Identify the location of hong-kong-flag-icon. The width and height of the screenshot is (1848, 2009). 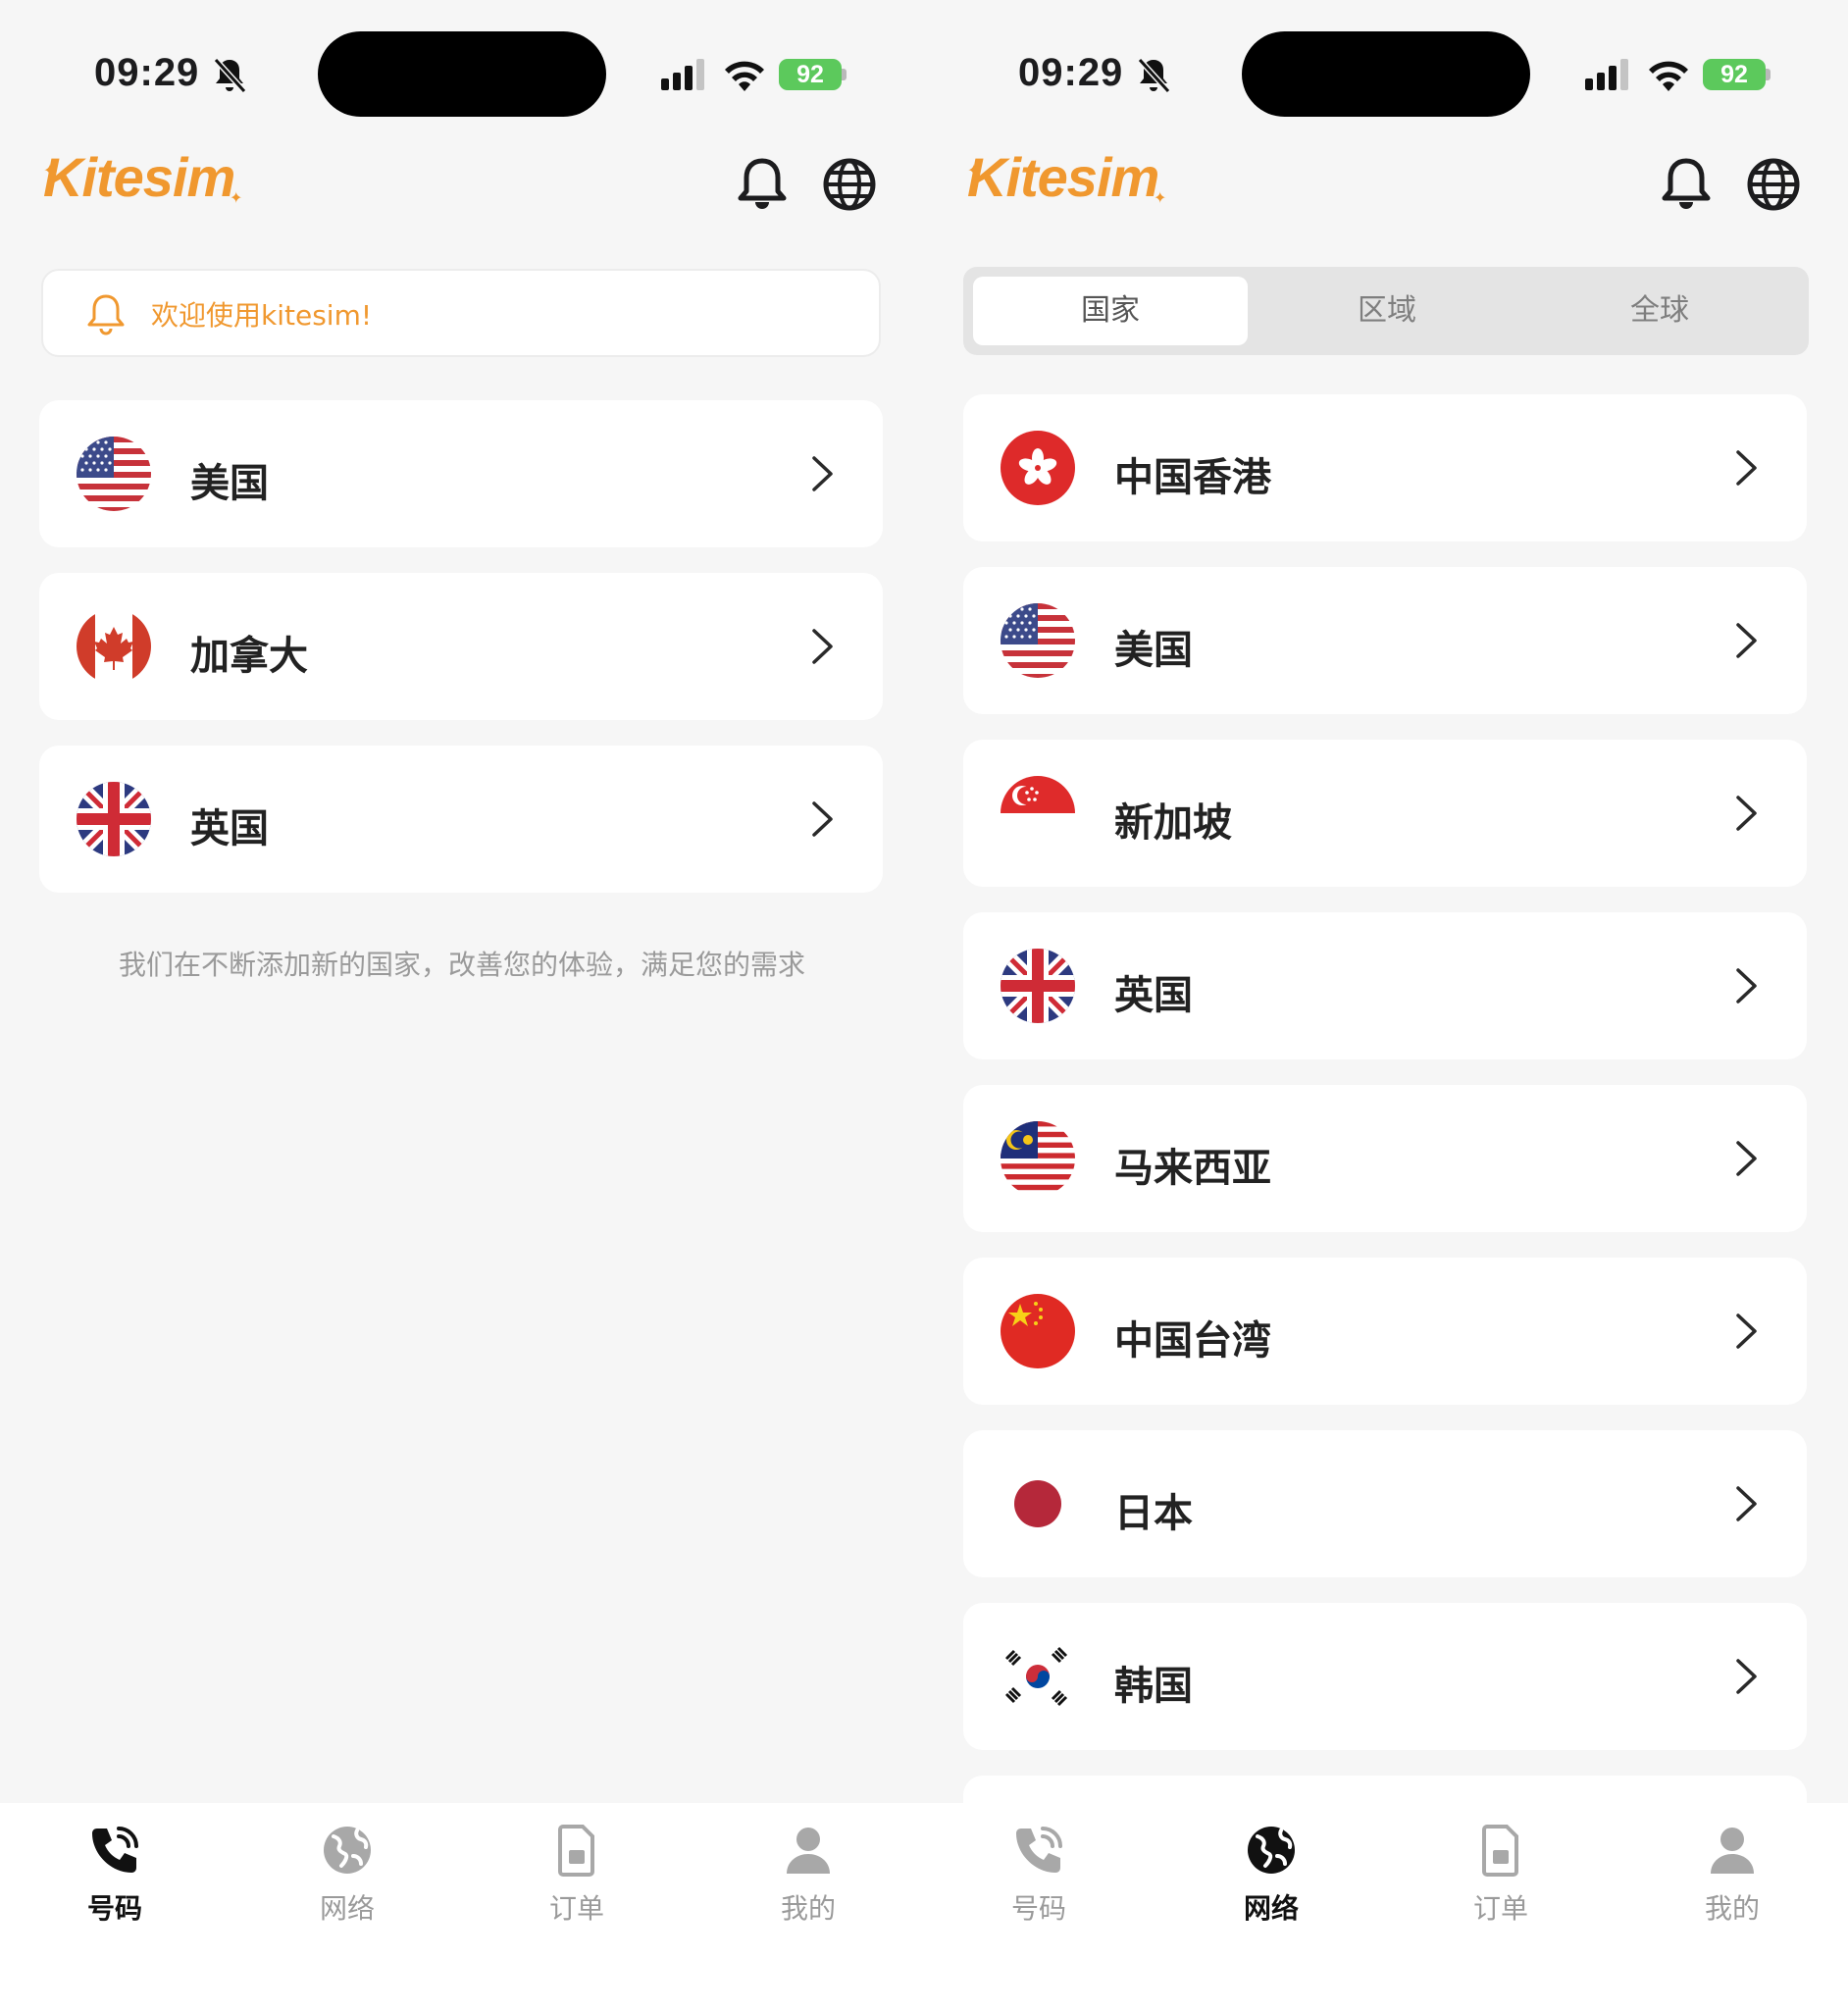
(1038, 468).